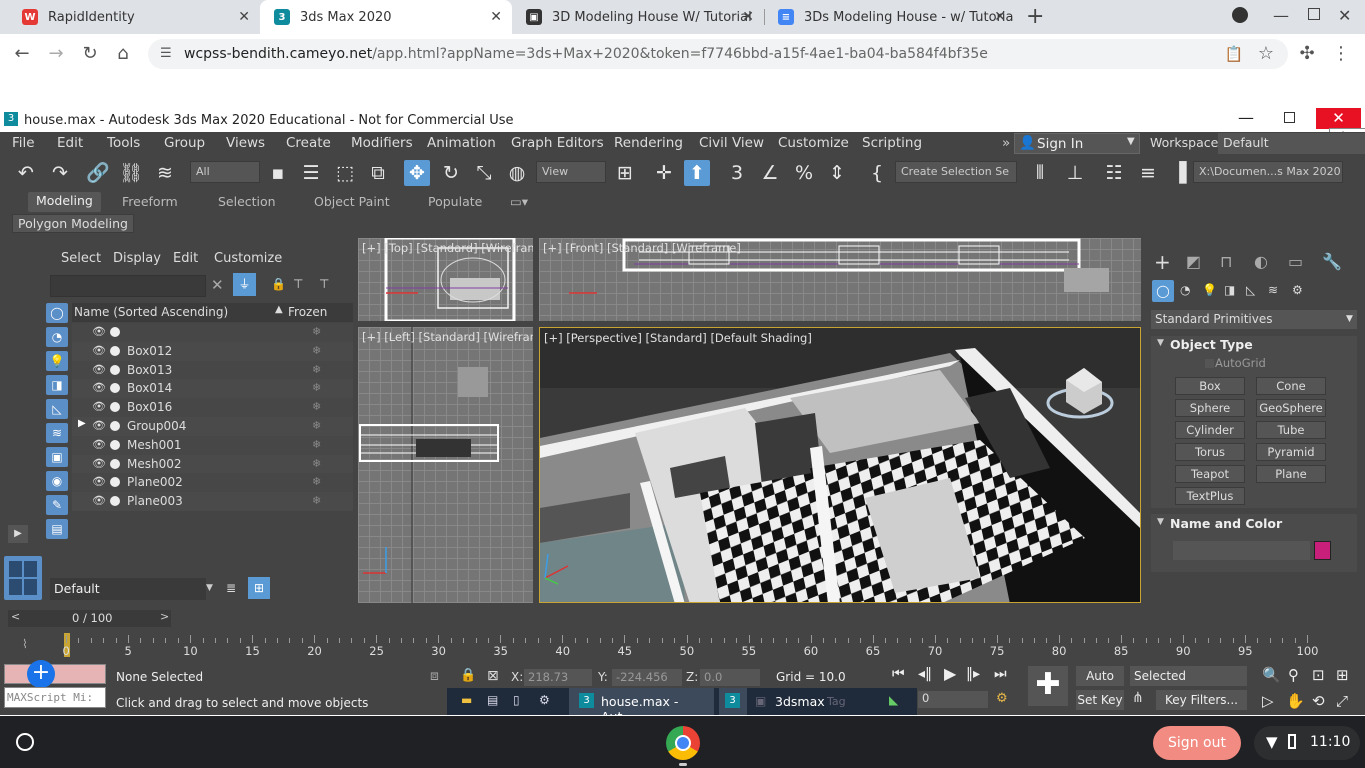  Describe the element at coordinates (1341, 54) in the screenshot. I see `browser-menu-icon: ⋮` at that location.